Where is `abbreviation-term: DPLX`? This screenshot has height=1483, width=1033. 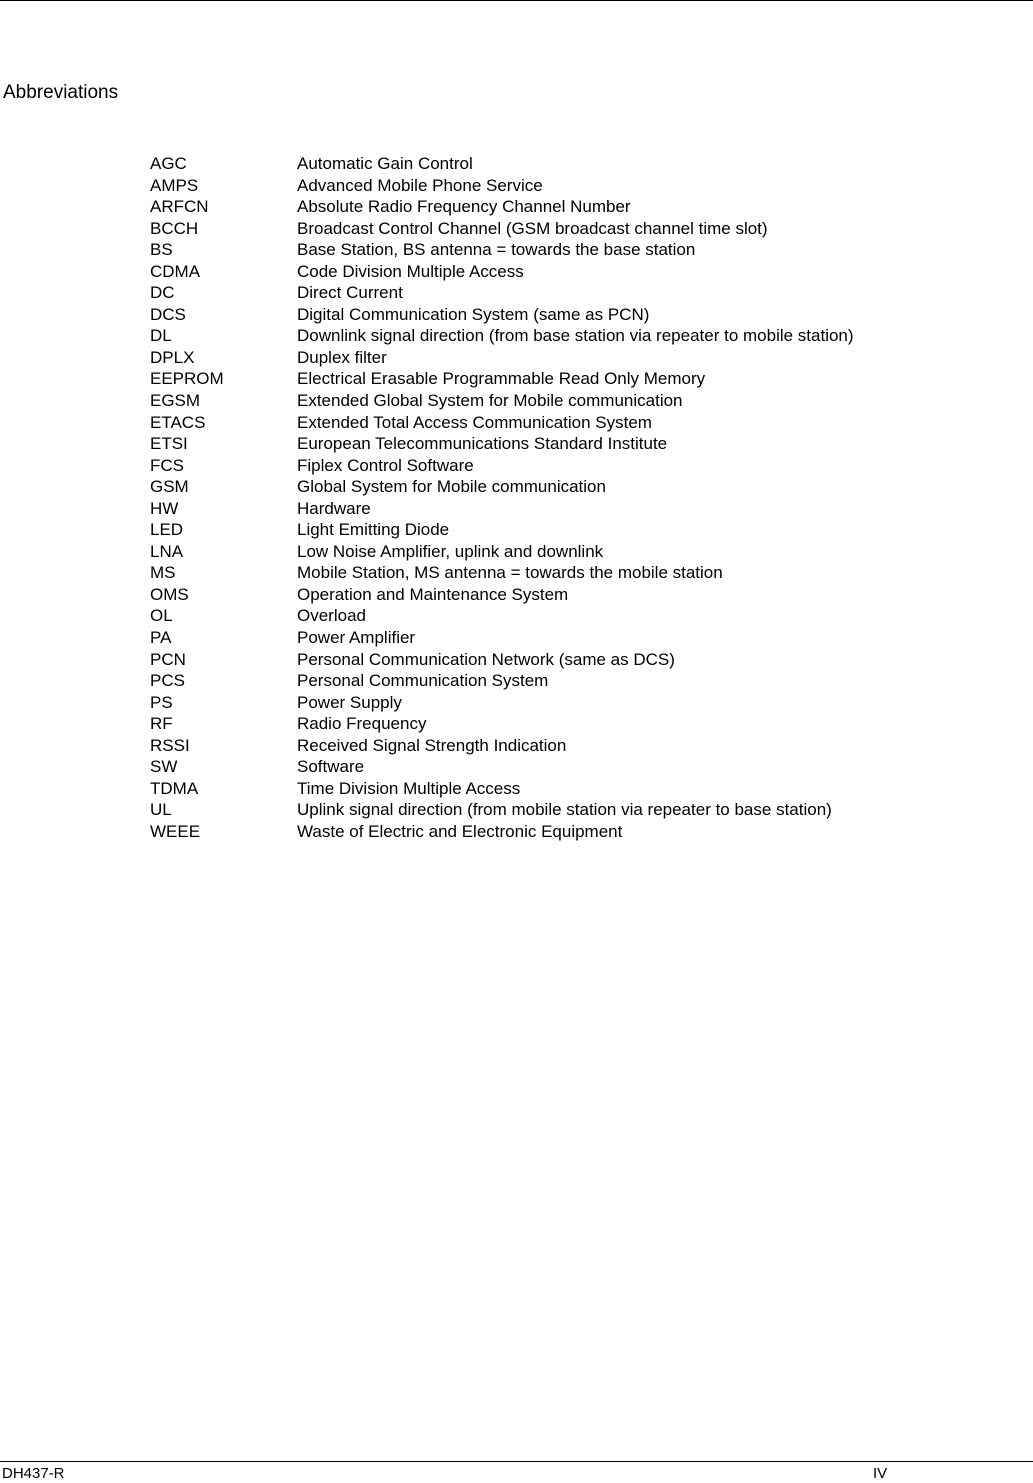 abbreviation-term: DPLX is located at coordinates (172, 357).